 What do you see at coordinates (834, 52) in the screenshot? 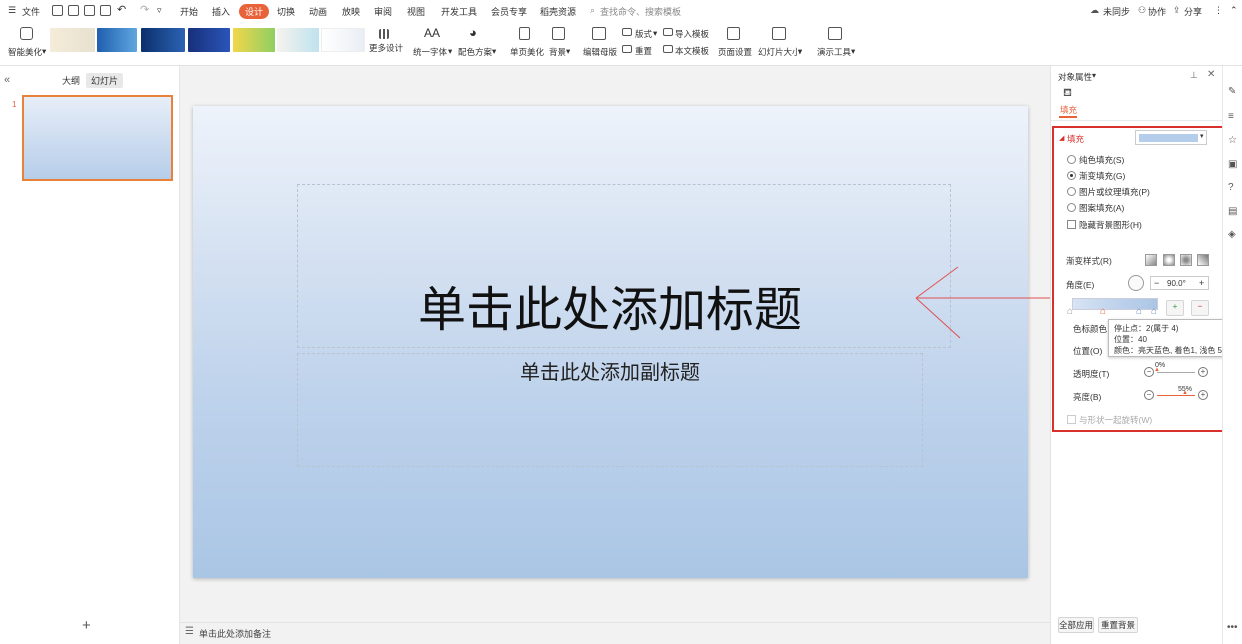
I see `demo-tools-button: 演示工具` at bounding box center [834, 52].